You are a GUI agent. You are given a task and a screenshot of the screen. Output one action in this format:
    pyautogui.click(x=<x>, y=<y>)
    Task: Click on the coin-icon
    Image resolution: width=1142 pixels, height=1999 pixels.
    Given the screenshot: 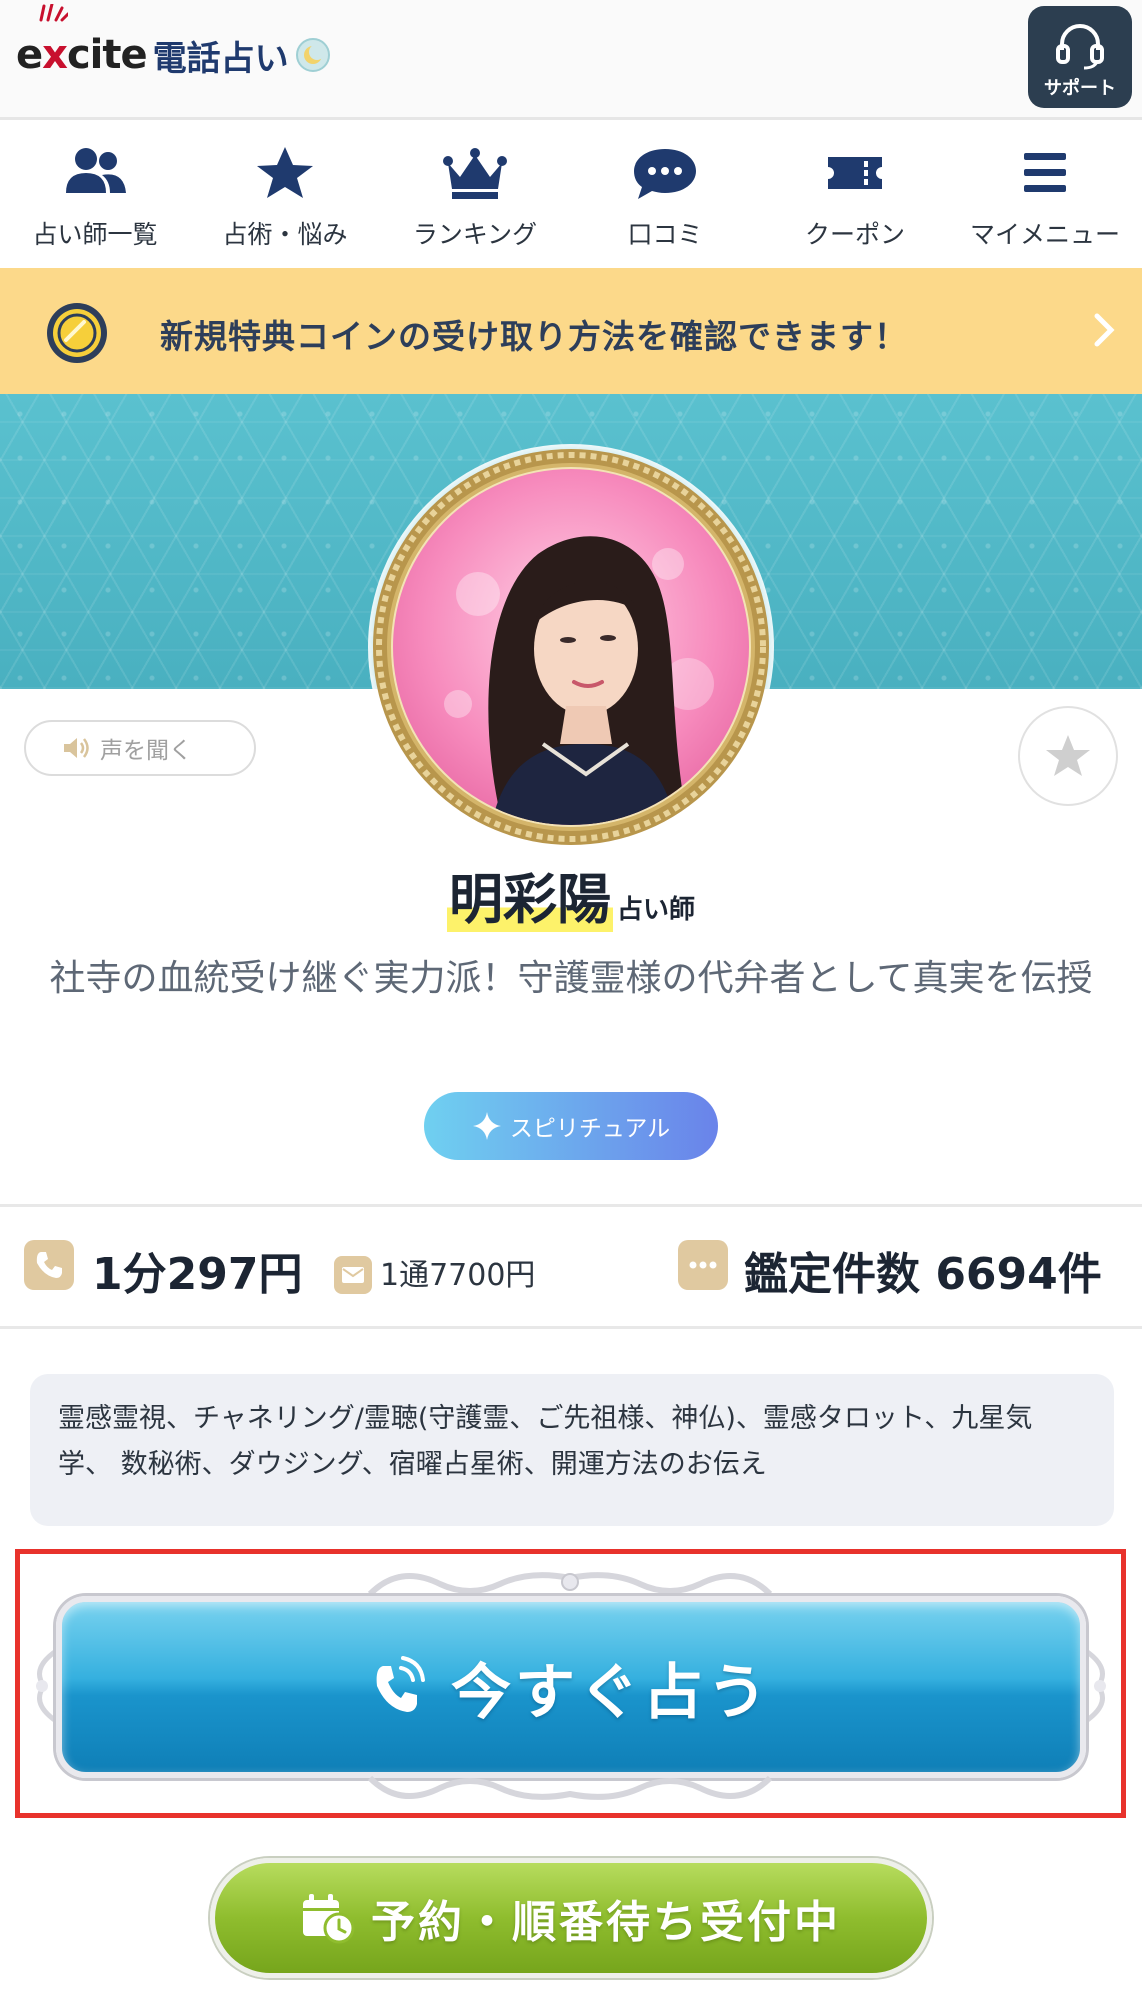 What is the action you would take?
    pyautogui.click(x=77, y=333)
    